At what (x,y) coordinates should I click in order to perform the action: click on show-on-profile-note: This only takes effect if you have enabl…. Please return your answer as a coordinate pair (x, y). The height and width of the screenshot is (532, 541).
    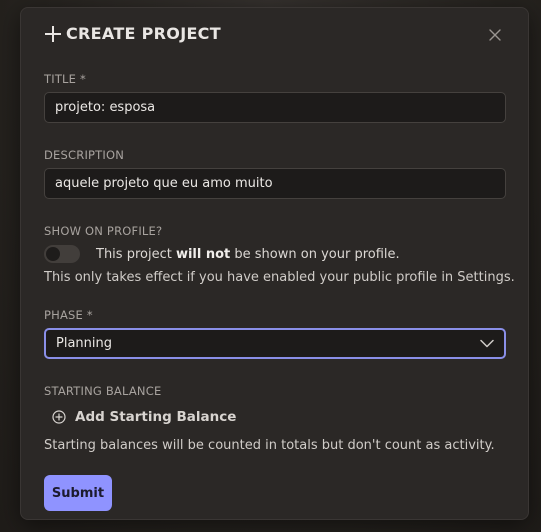
    Looking at the image, I should click on (279, 277).